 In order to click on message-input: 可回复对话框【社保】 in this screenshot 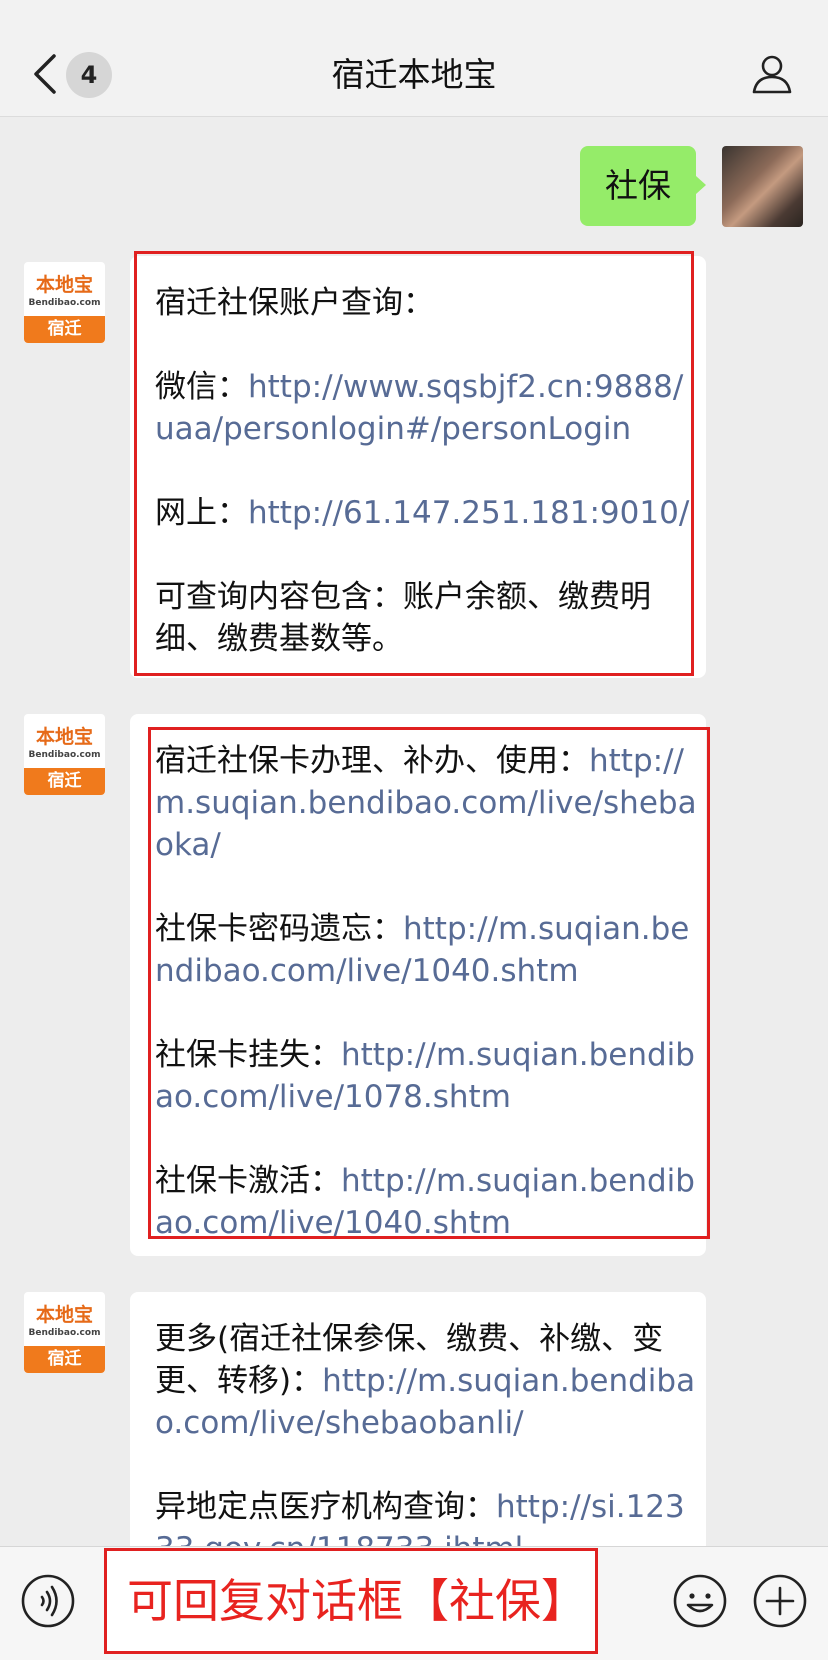, I will do `click(351, 1601)`.